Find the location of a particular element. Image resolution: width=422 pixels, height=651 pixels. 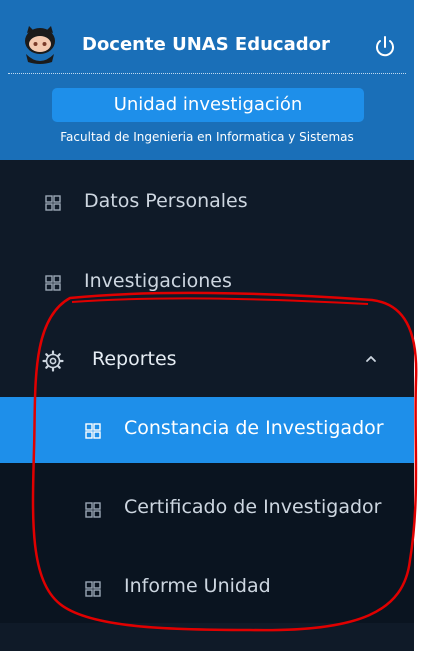

user-name: Docente UNAS Educador is located at coordinates (206, 44).